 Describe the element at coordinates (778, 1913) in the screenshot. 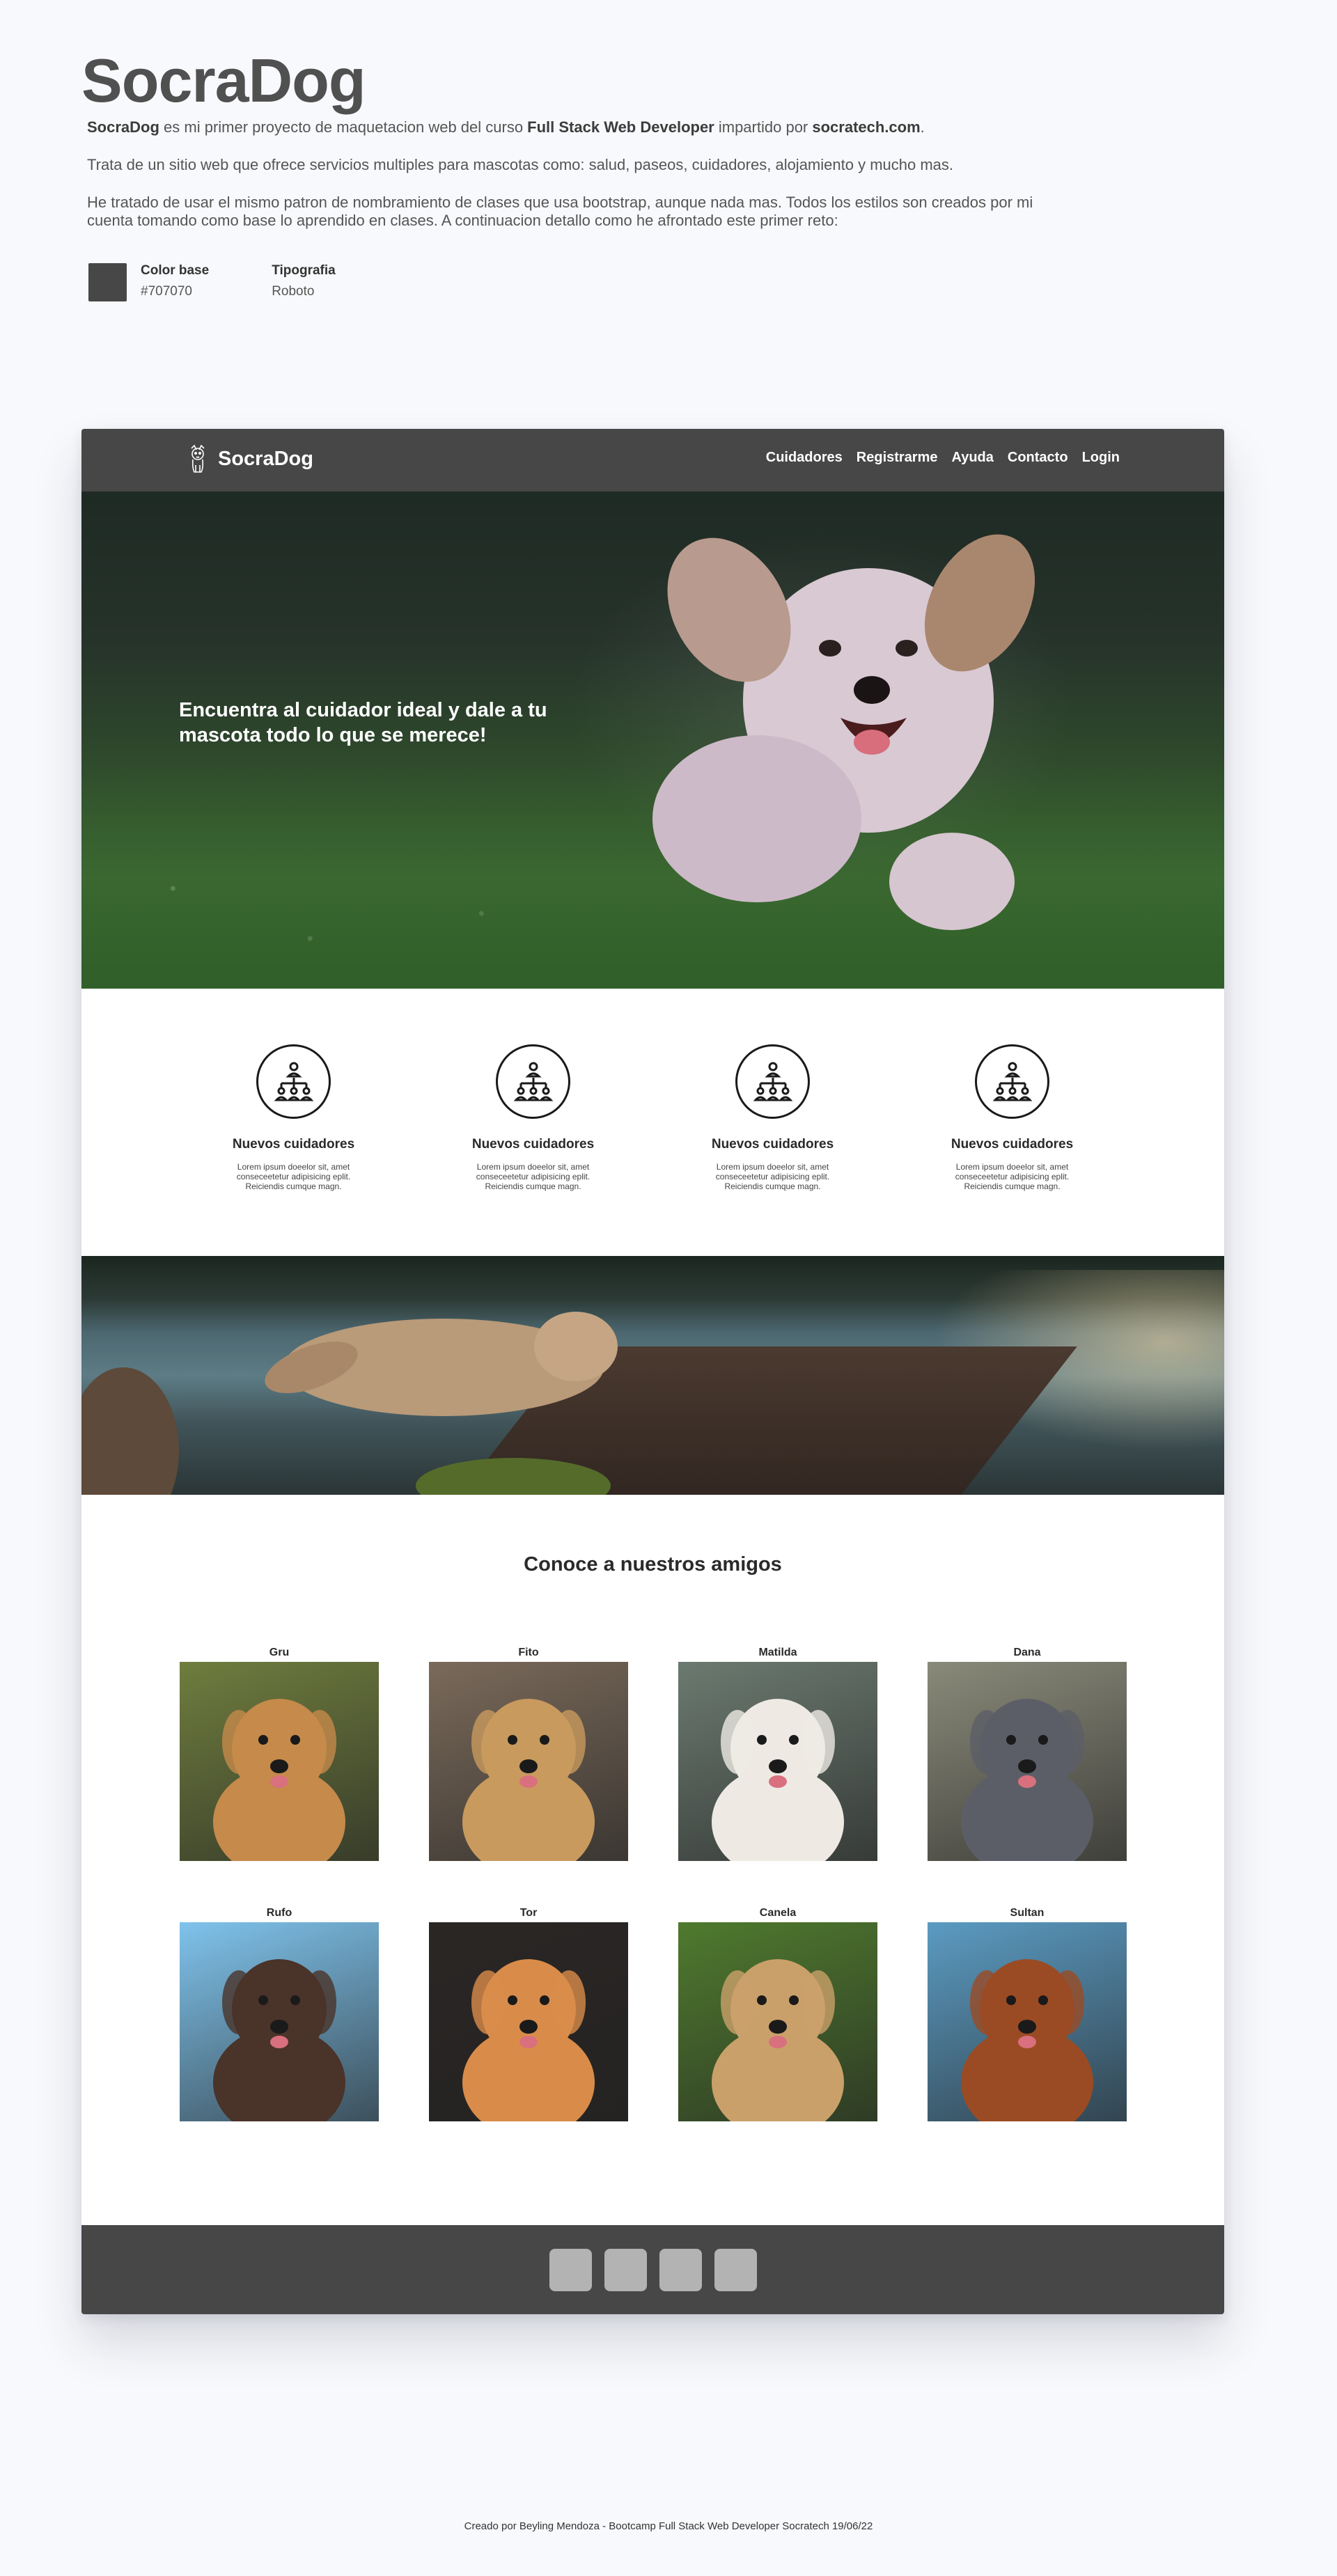

I see `friend-name: Canela` at that location.